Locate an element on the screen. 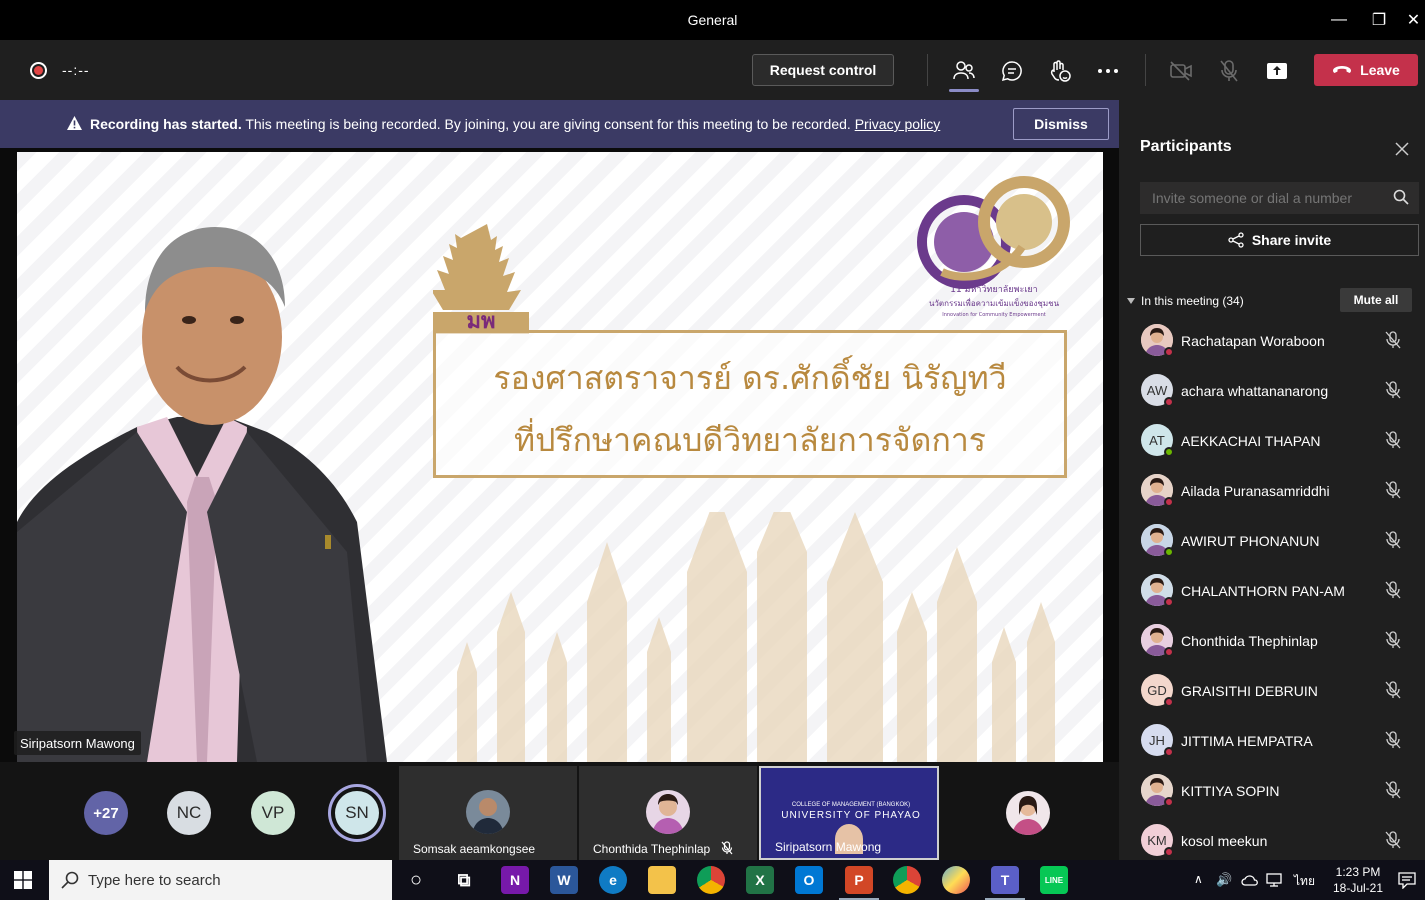  clock-date: 18-Jul-21 is located at coordinates (1358, 888).